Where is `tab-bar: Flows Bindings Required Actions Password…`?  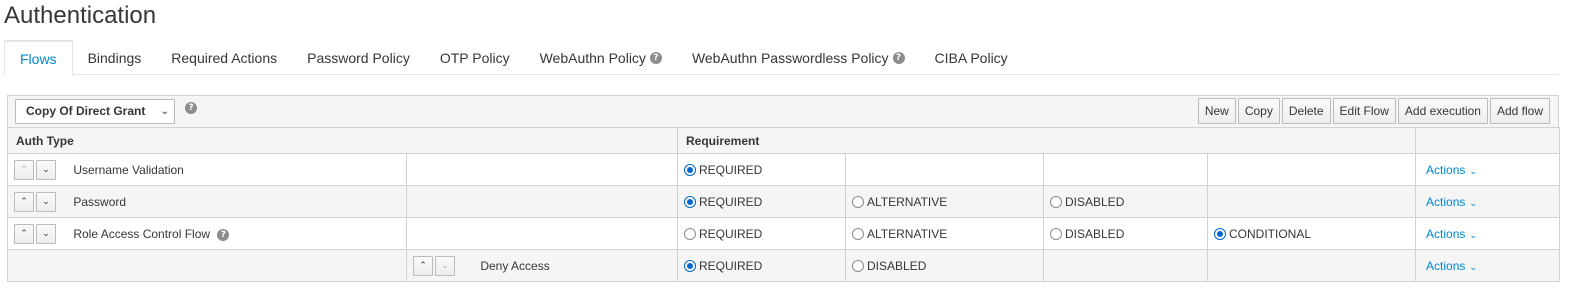
tab-bar: Flows Bindings Required Actions Password… is located at coordinates (781, 58).